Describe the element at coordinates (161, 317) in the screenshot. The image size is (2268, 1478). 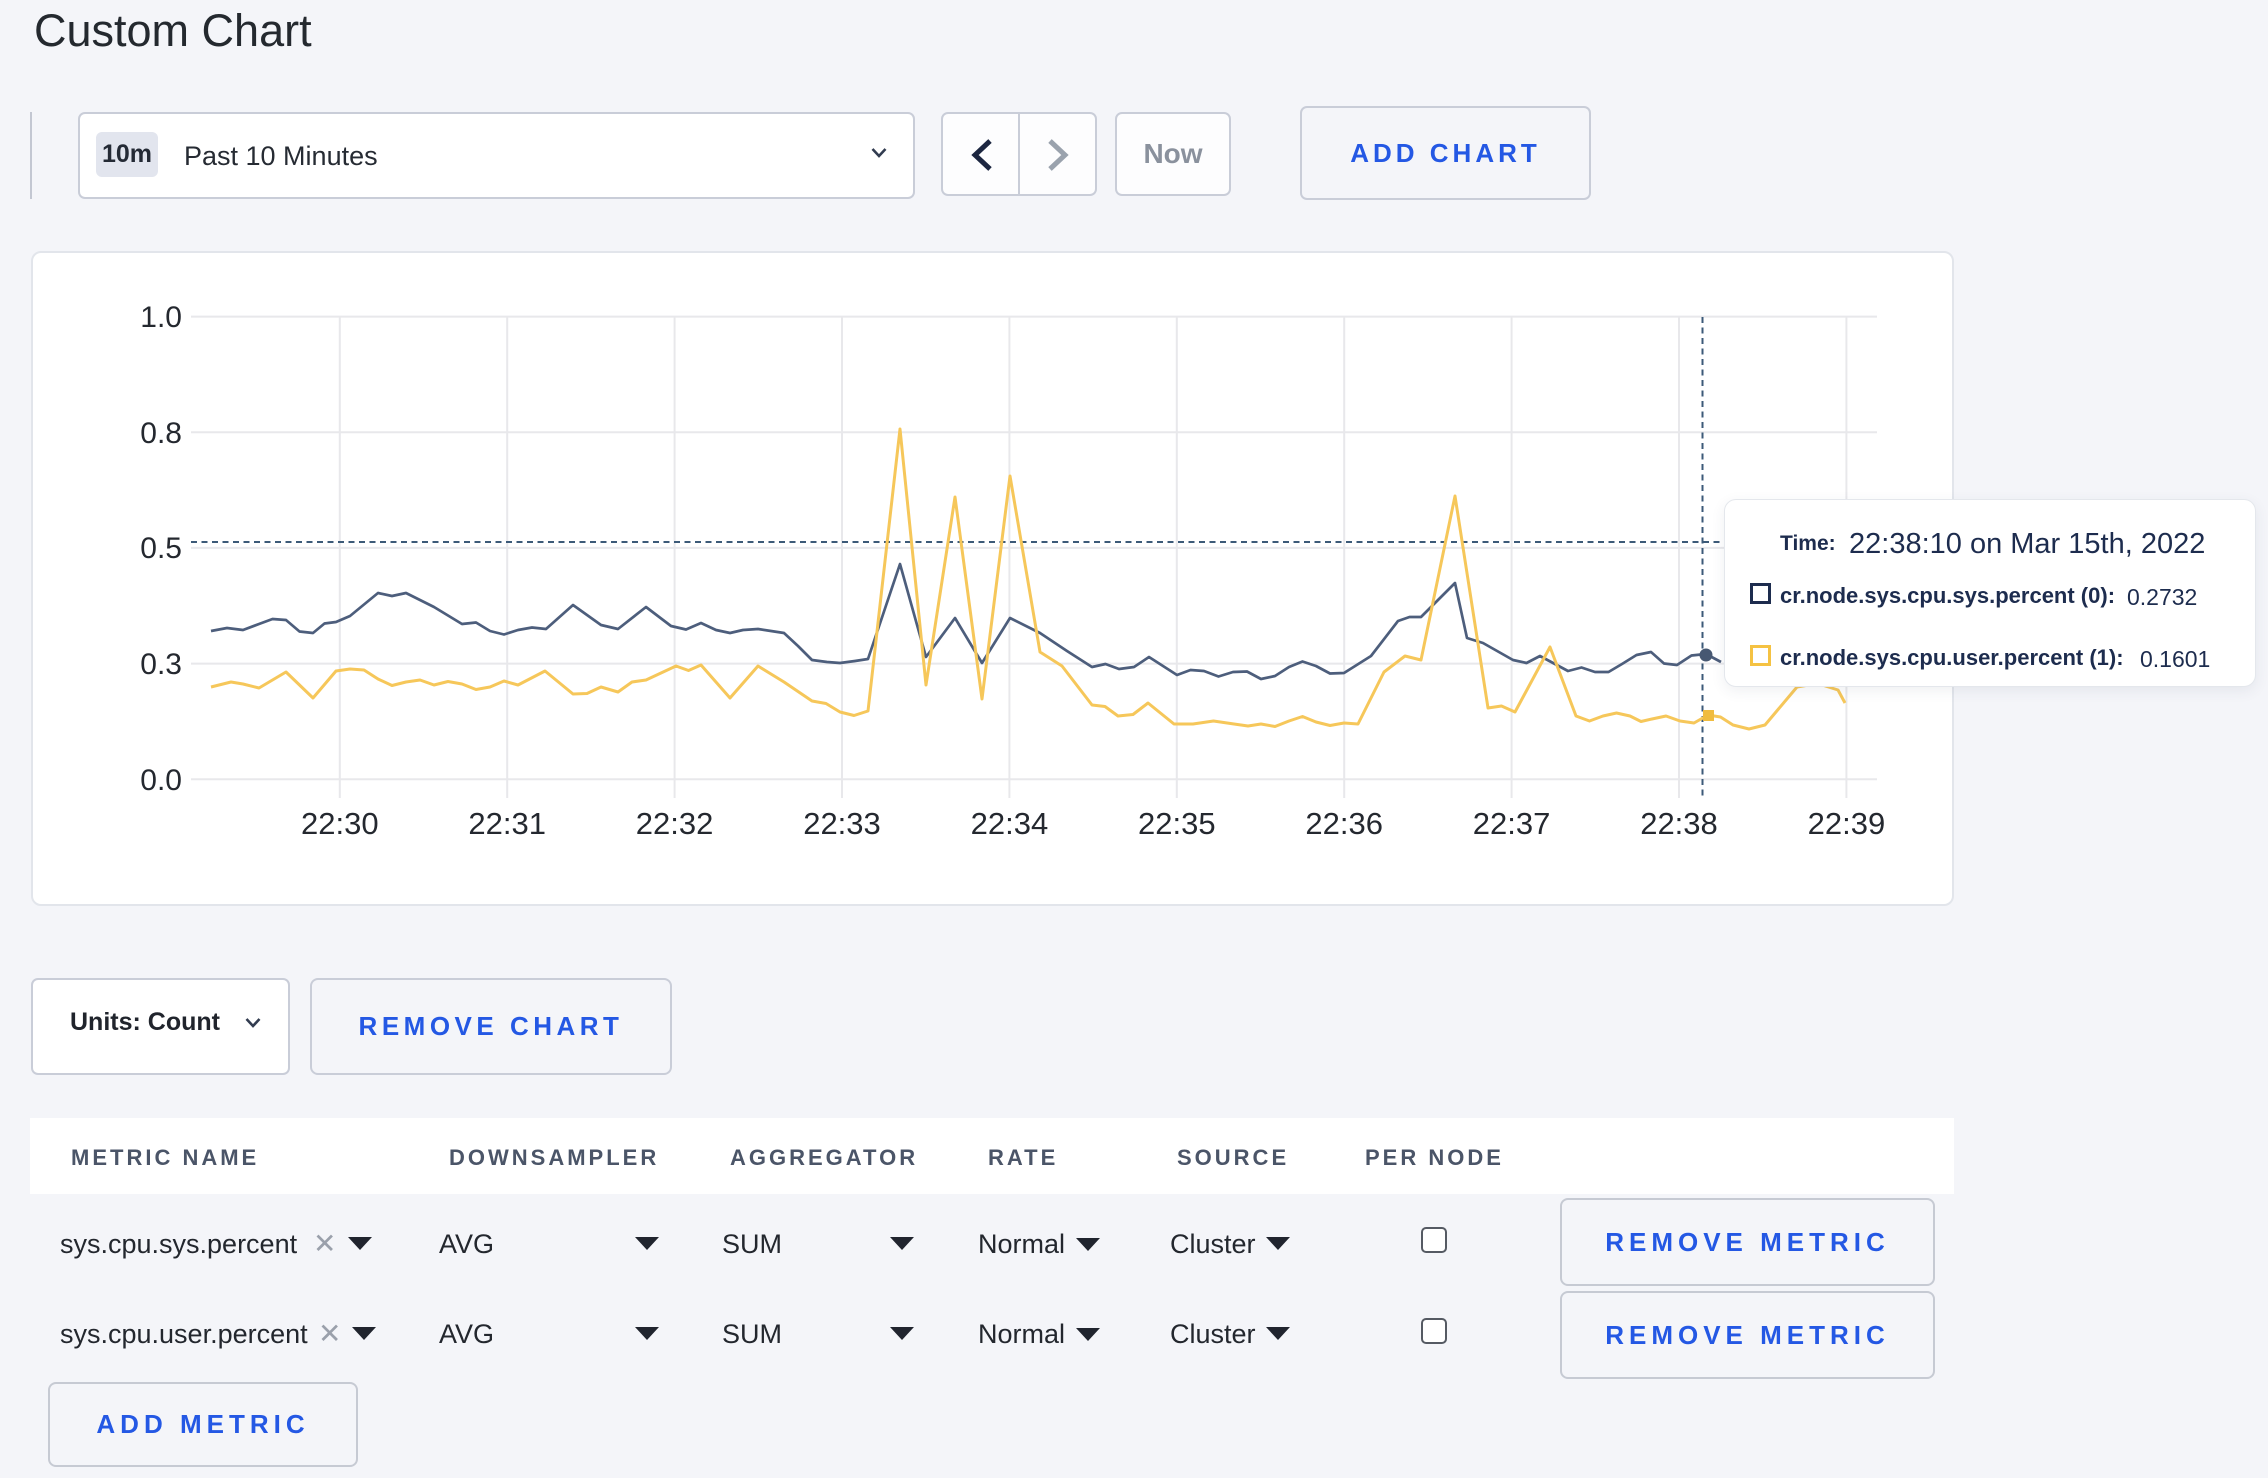
I see `svg-text: 1.0` at that location.